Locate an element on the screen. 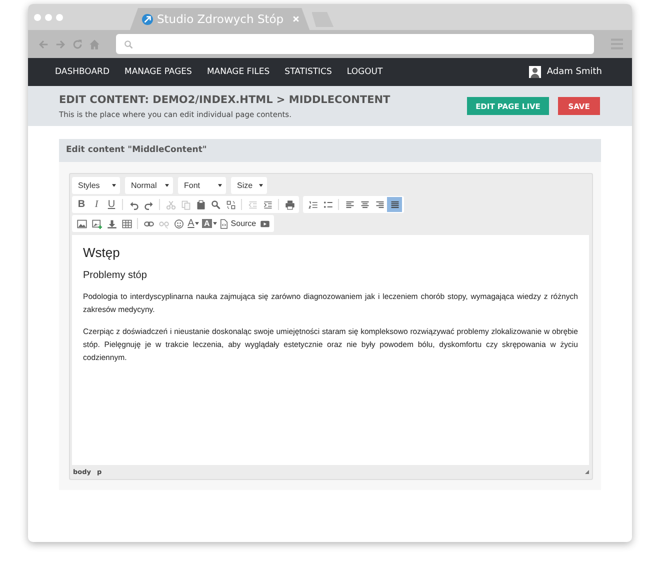  print-icon is located at coordinates (289, 205).